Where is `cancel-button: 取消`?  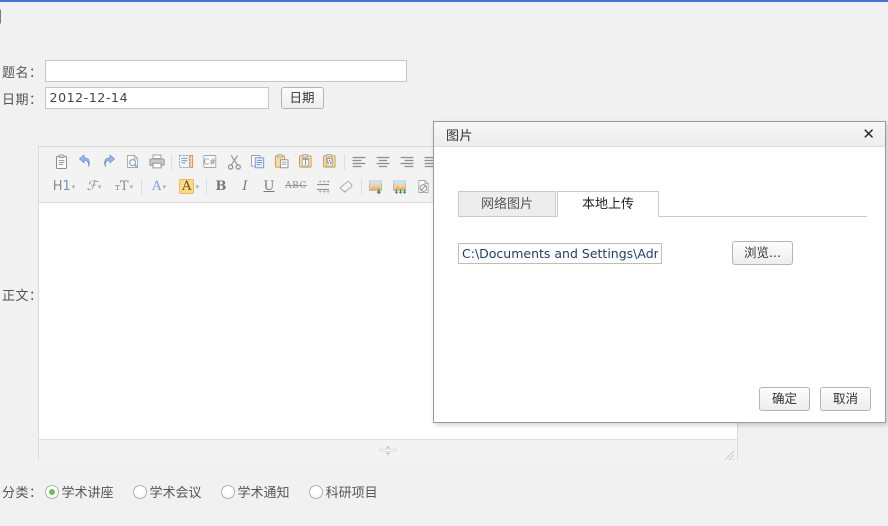 cancel-button: 取消 is located at coordinates (845, 399).